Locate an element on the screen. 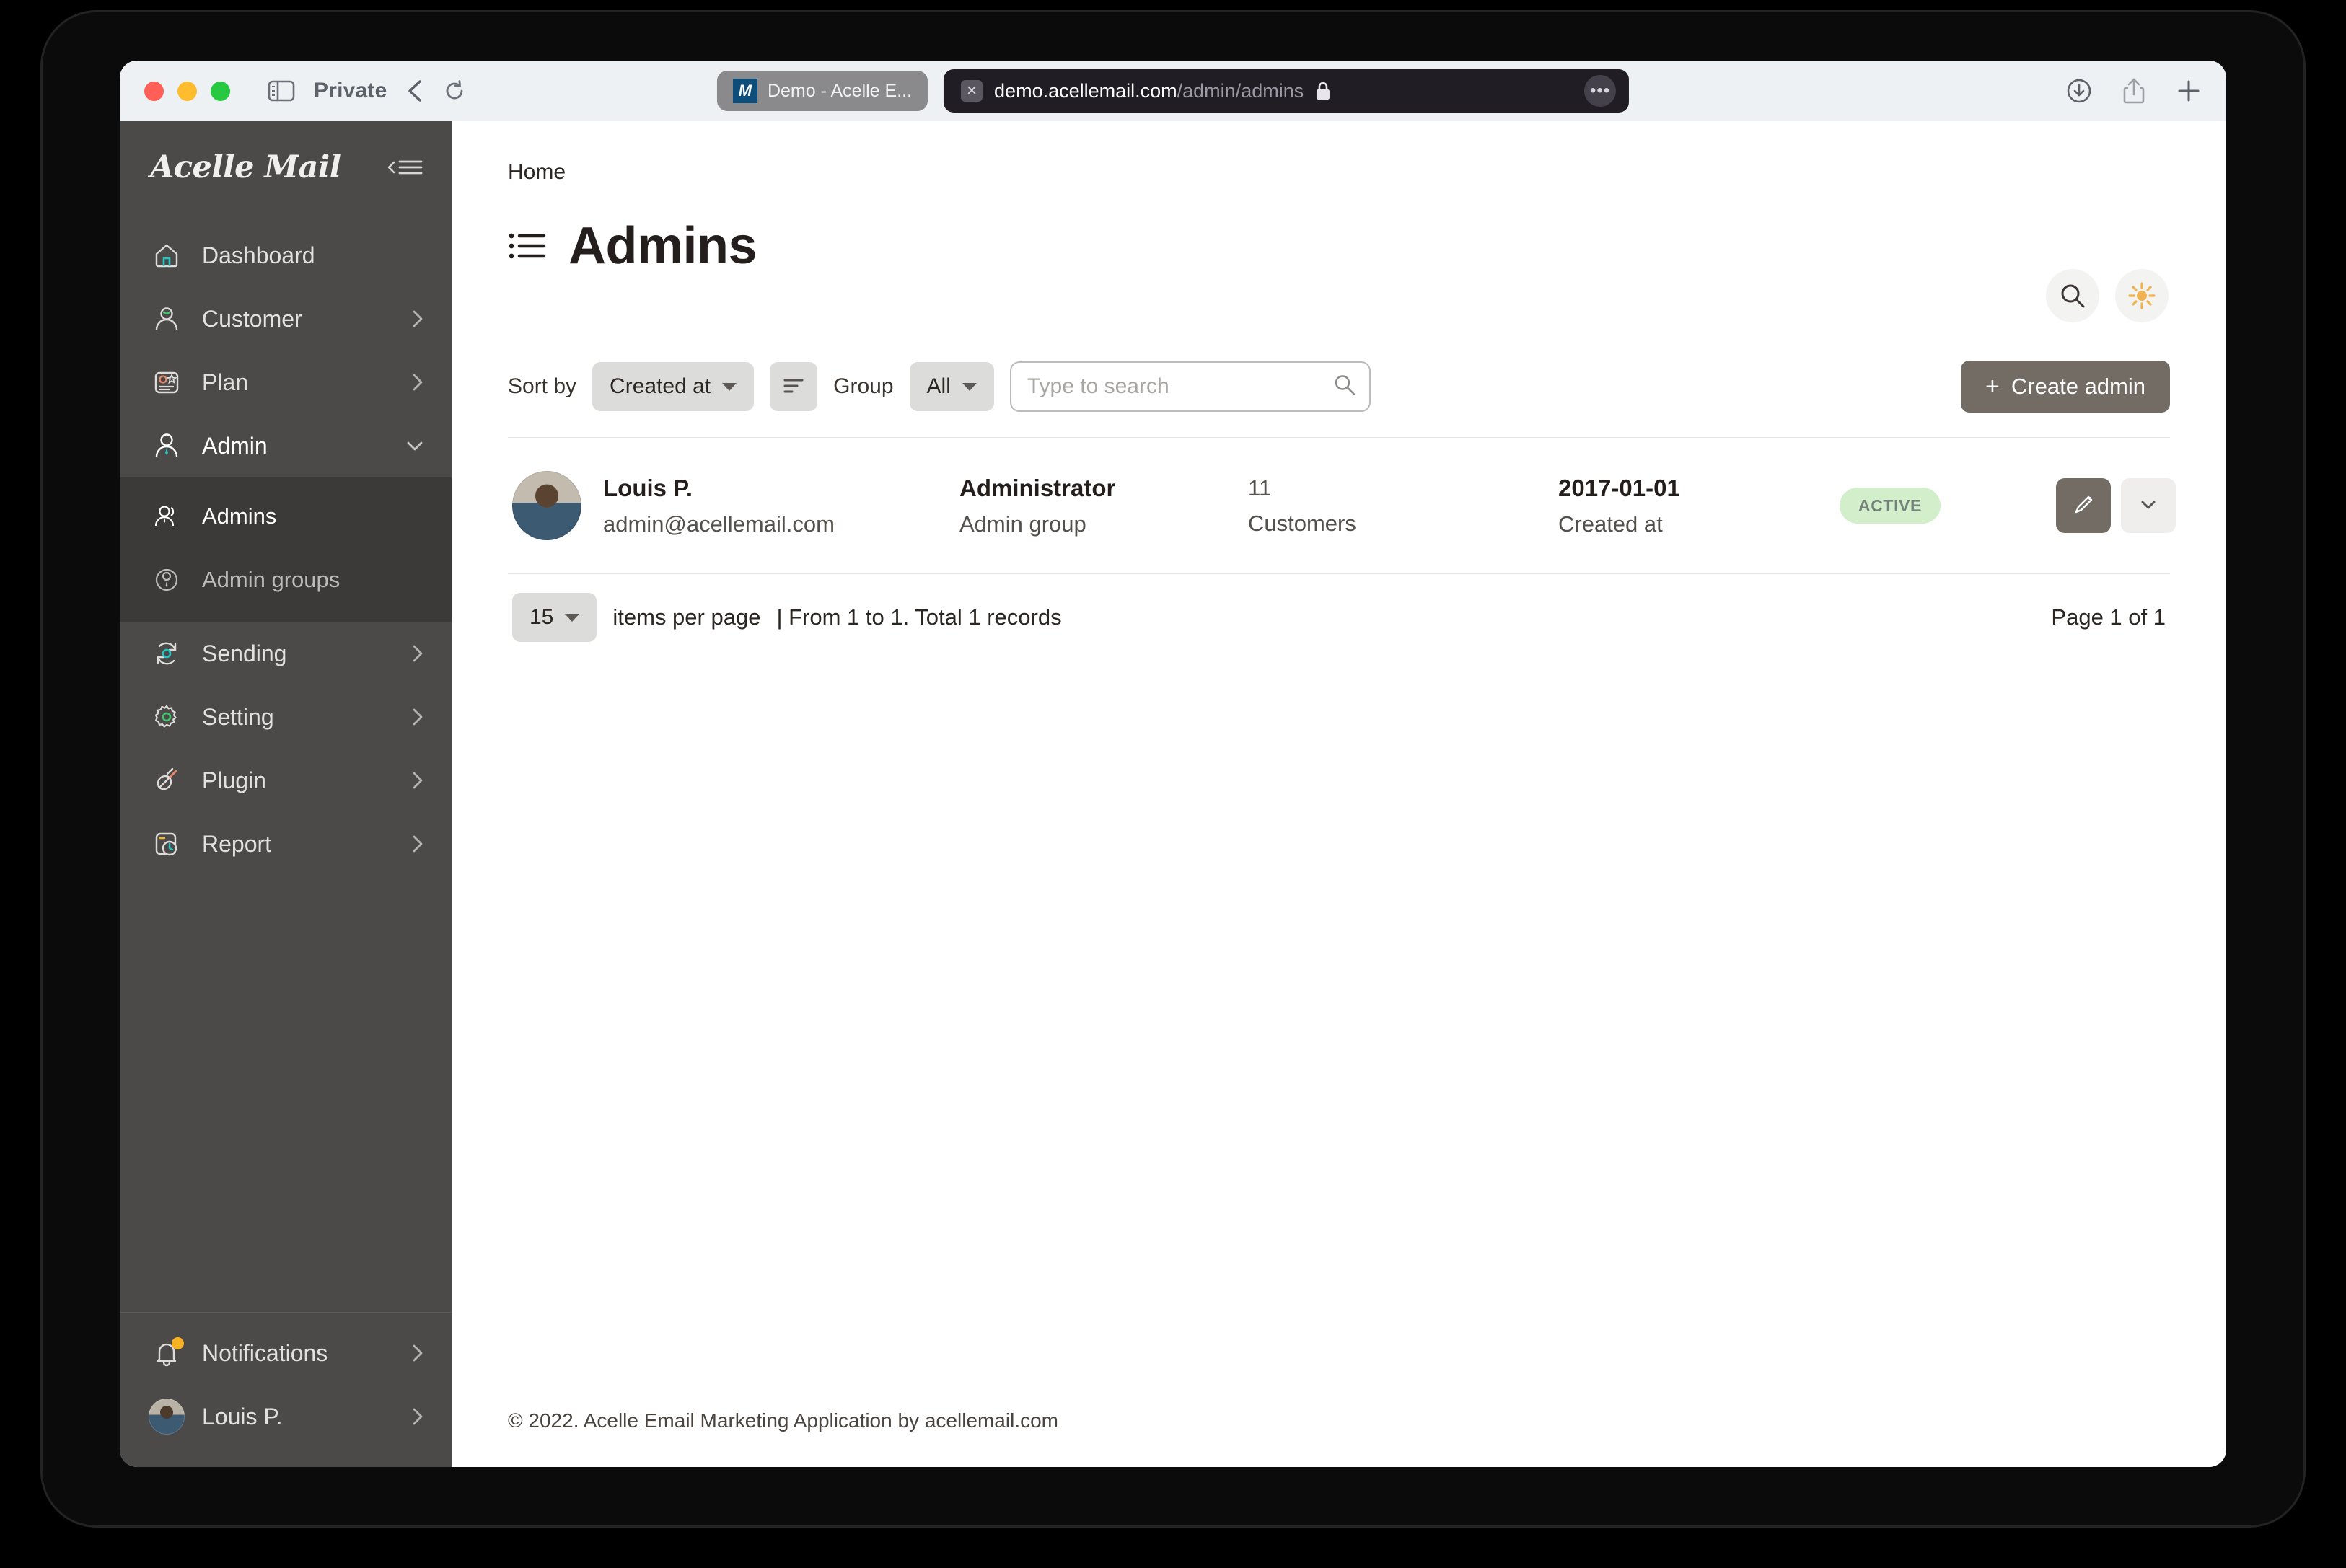 This screenshot has height=1568, width=2346. sidebar-label: Customer is located at coordinates (252, 318).